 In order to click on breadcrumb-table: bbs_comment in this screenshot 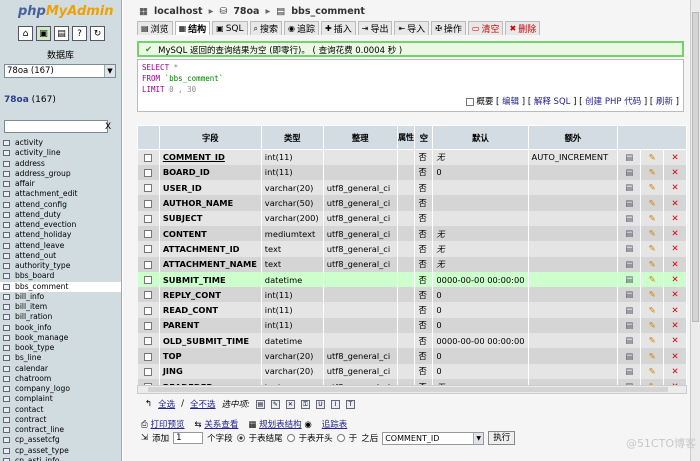, I will do `click(328, 11)`.